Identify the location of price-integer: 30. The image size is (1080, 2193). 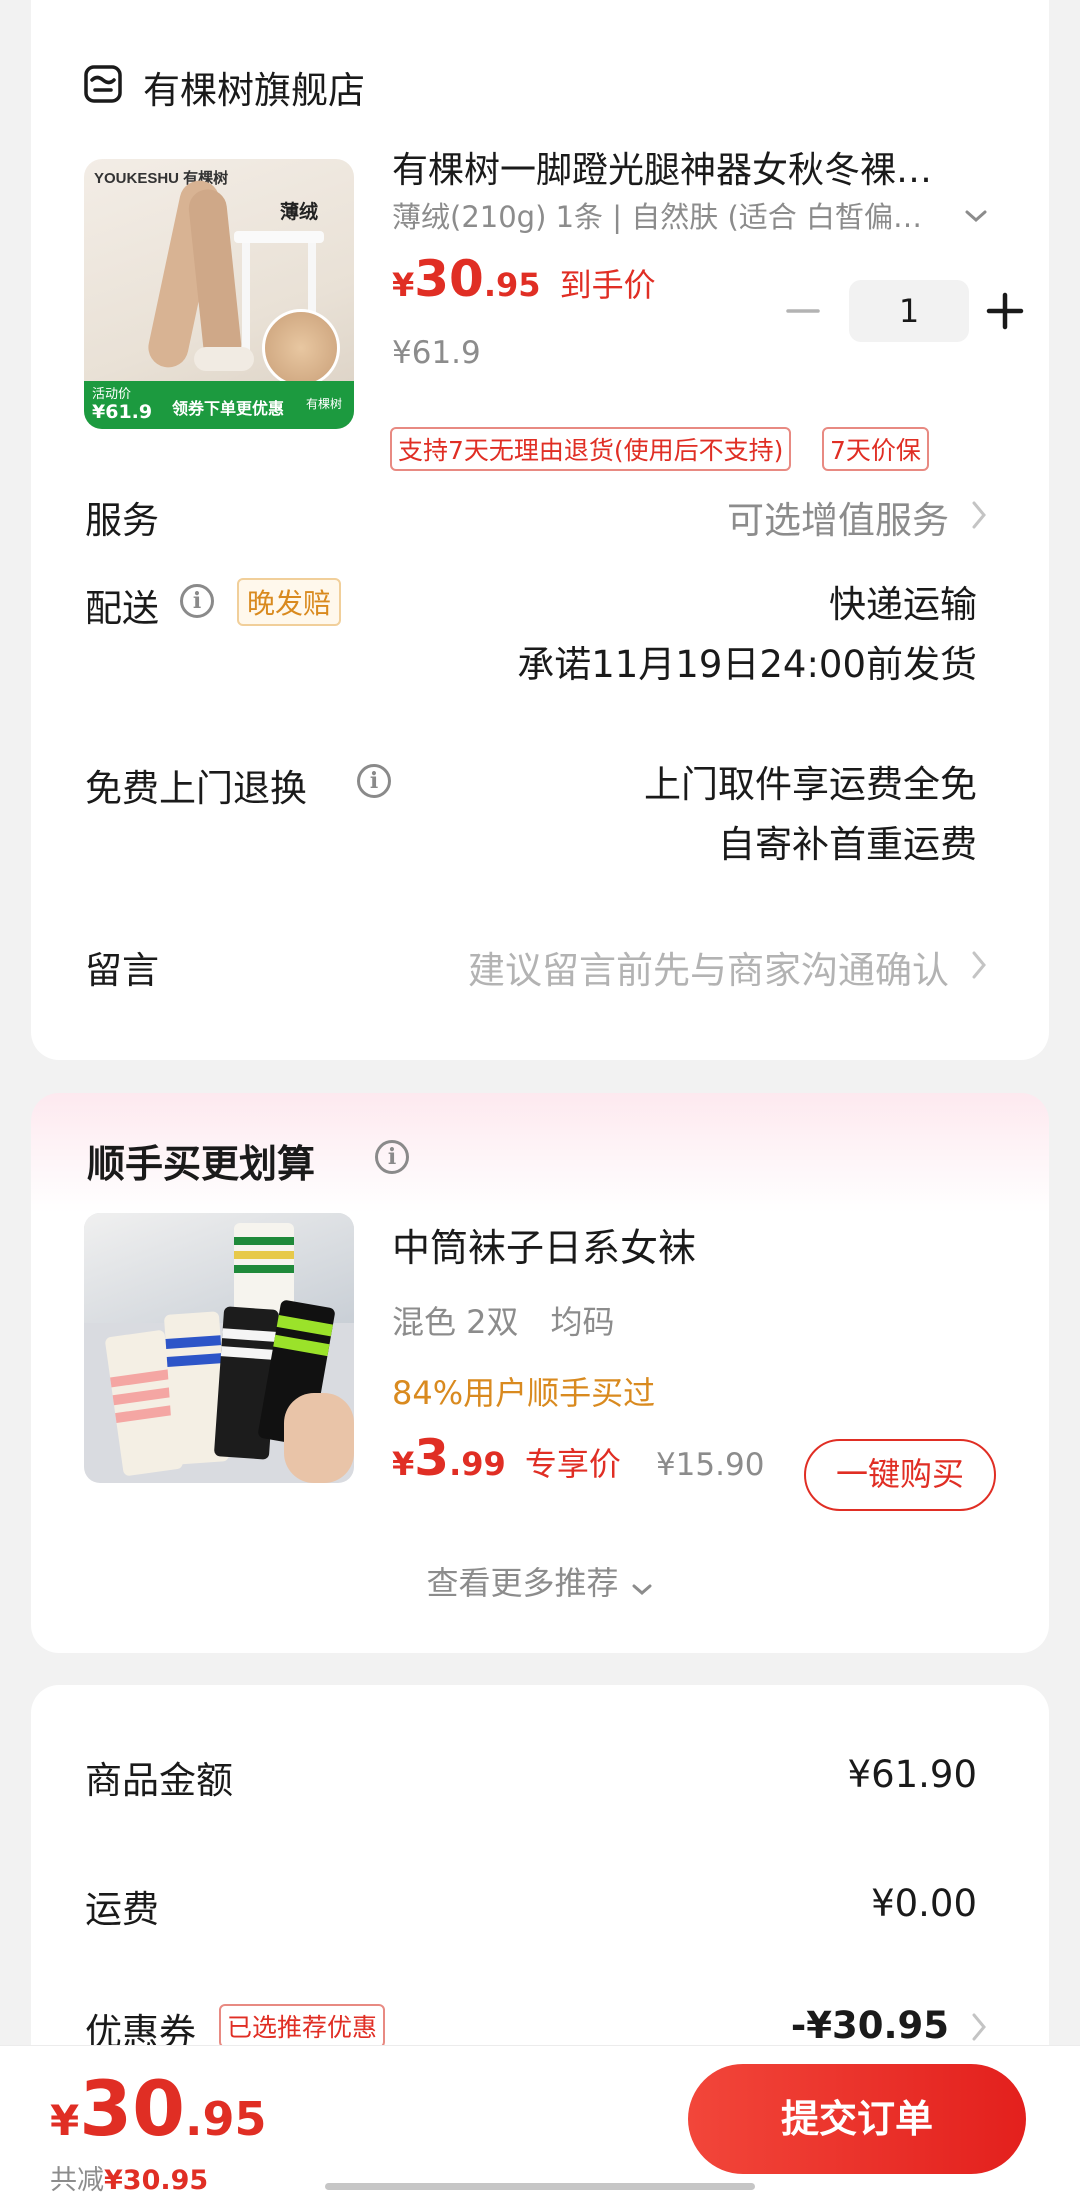
(449, 279).